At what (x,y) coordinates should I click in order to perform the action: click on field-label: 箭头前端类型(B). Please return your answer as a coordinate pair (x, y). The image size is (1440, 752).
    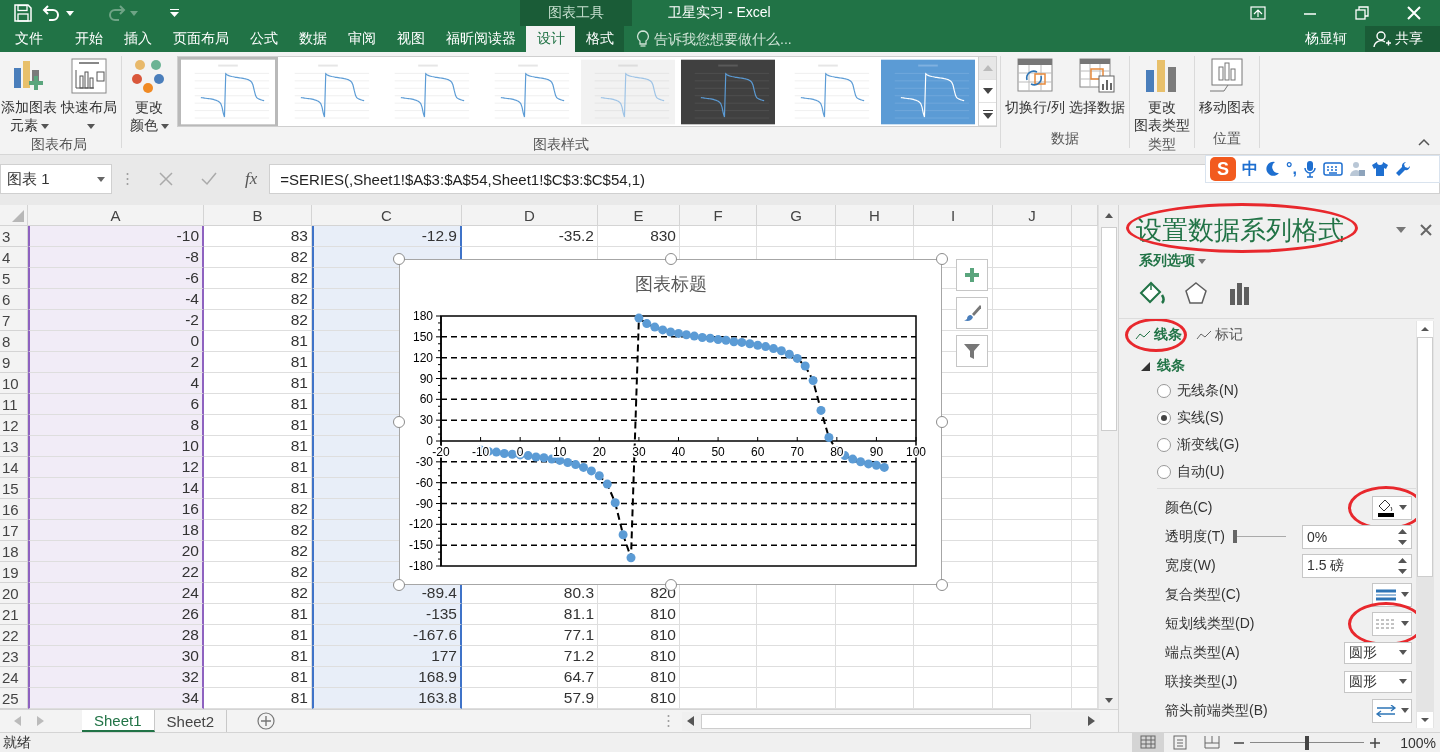
    Looking at the image, I should click on (1216, 710).